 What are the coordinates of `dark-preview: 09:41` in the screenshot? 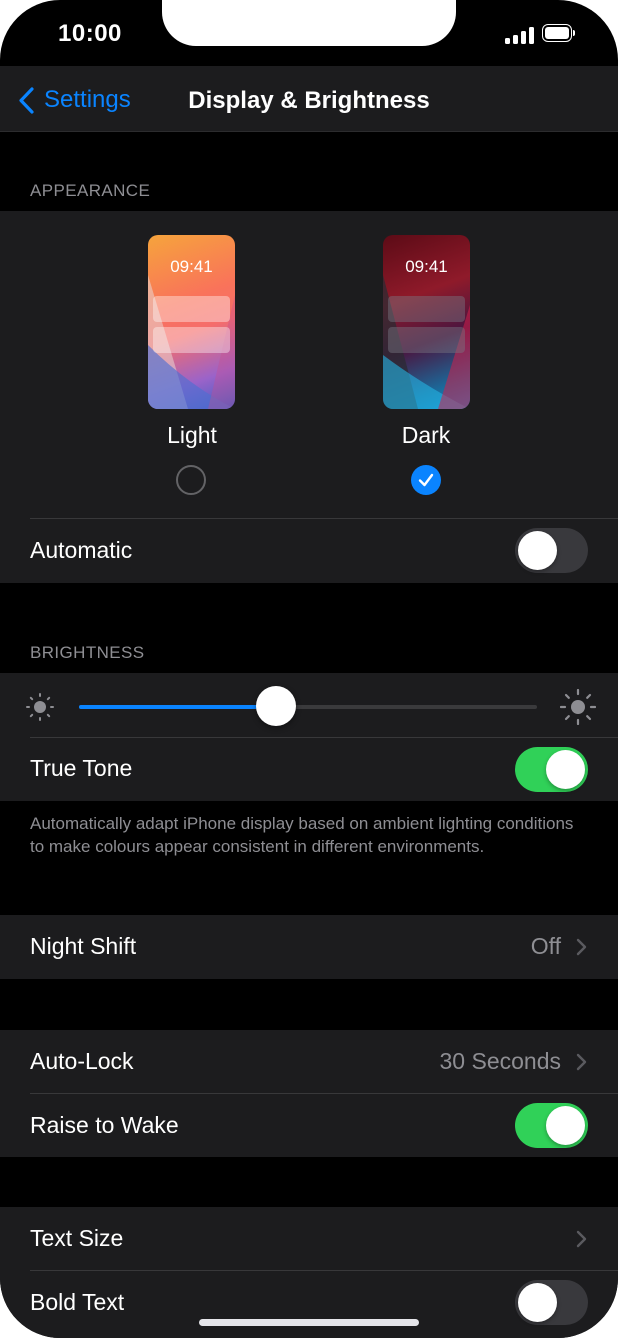 It's located at (426, 322).